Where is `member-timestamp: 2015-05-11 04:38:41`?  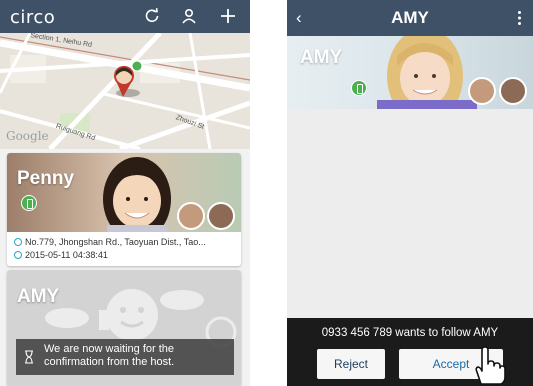
member-timestamp: 2015-05-11 04:38:41 is located at coordinates (61, 255).